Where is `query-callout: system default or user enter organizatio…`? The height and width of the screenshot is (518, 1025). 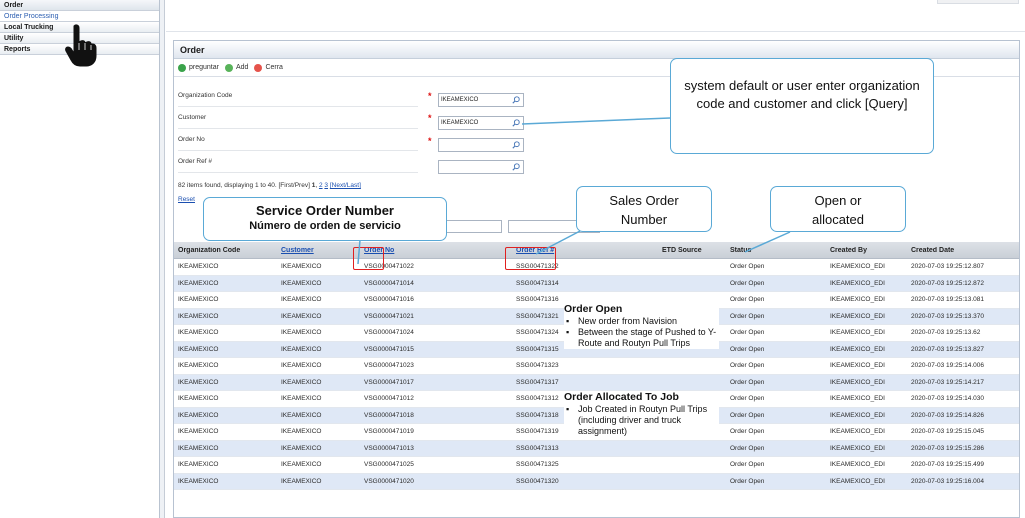 query-callout: system default or user enter organizatio… is located at coordinates (802, 106).